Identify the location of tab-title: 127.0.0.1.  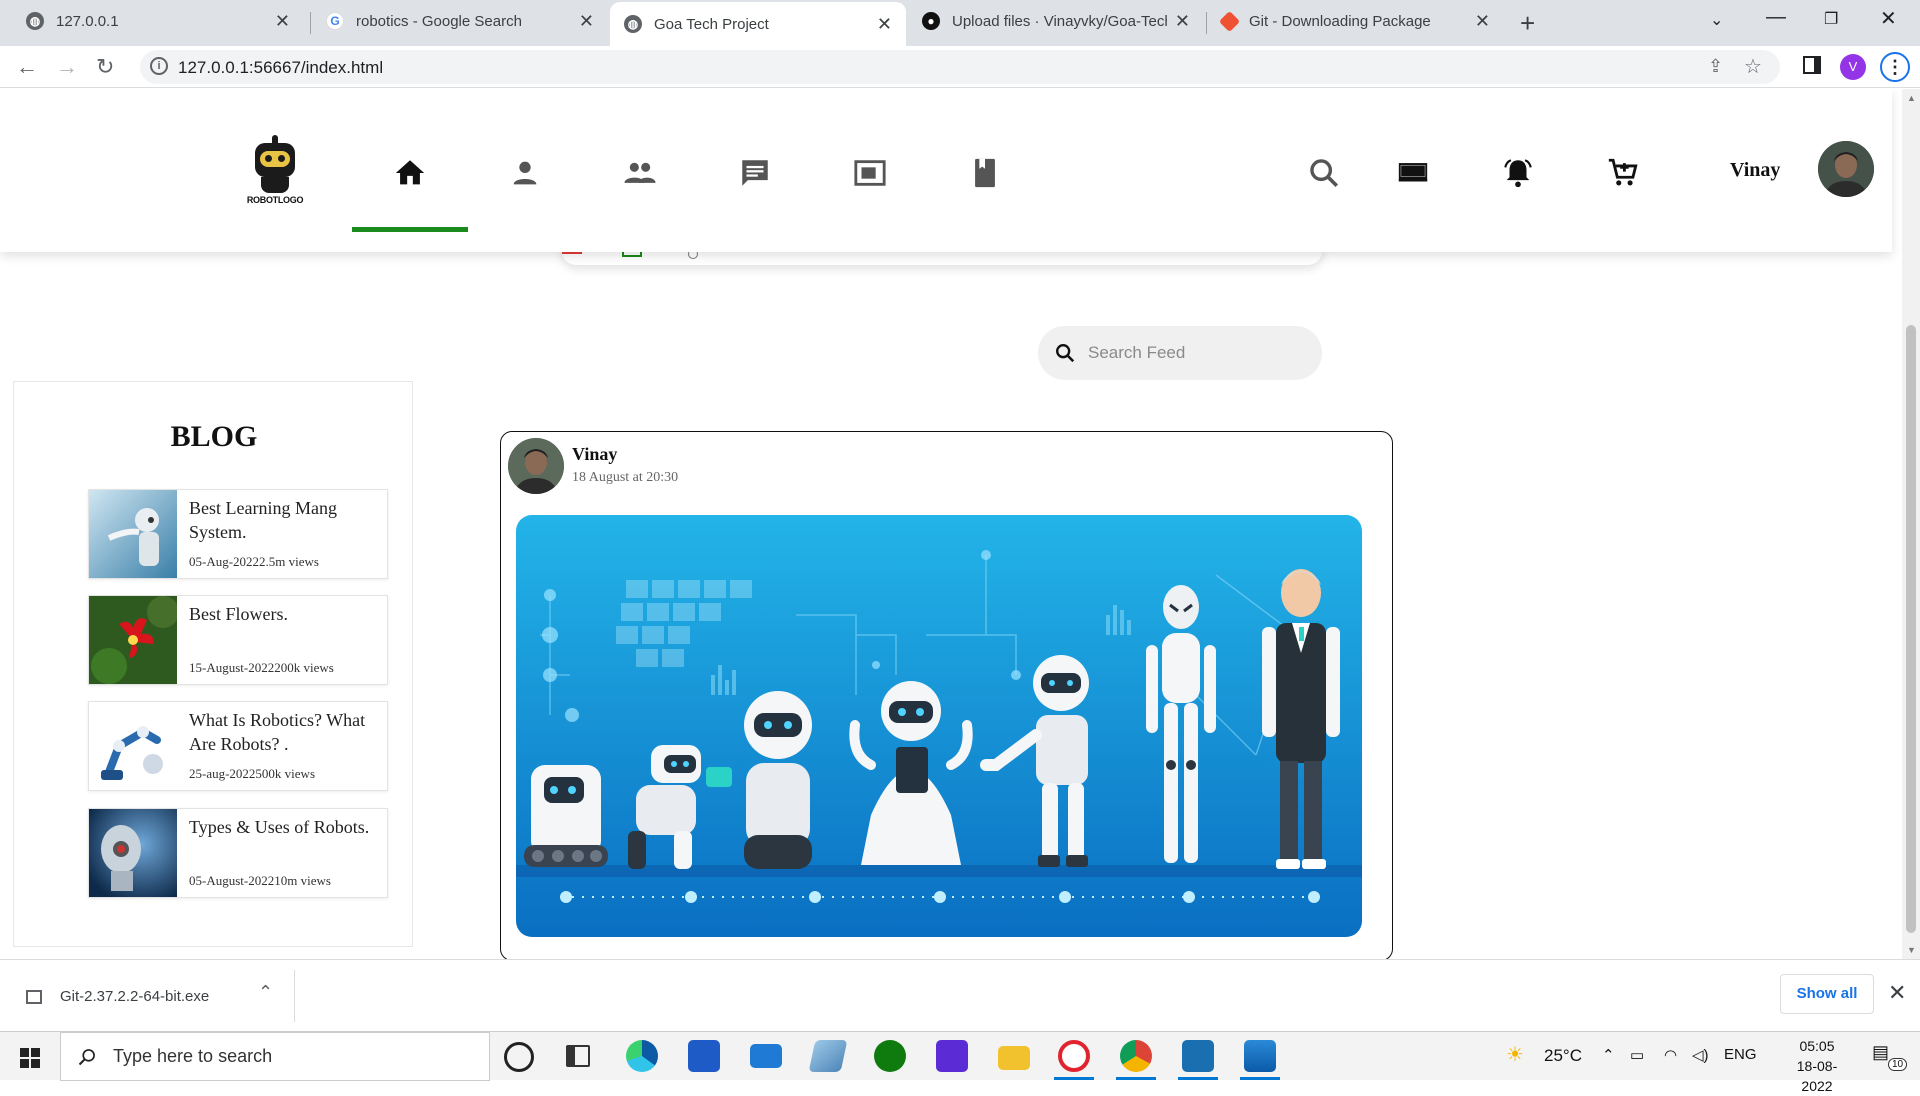
(87, 21).